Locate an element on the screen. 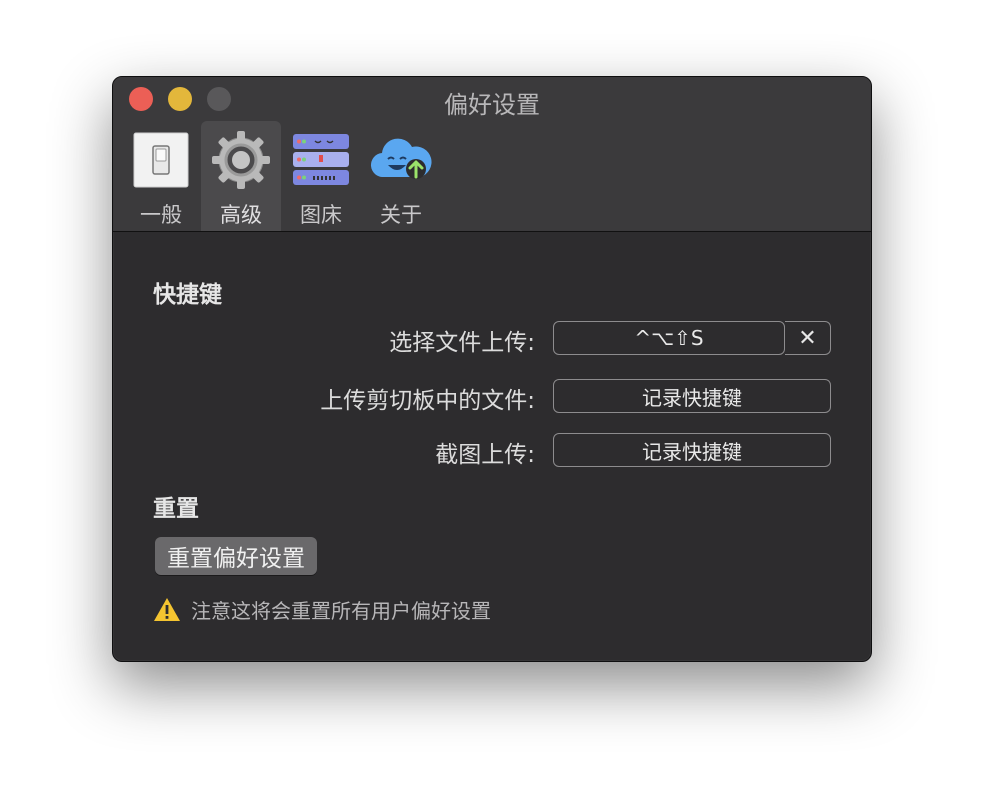 The width and height of the screenshot is (984, 810). tab-about: 关于 is located at coordinates (401, 176).